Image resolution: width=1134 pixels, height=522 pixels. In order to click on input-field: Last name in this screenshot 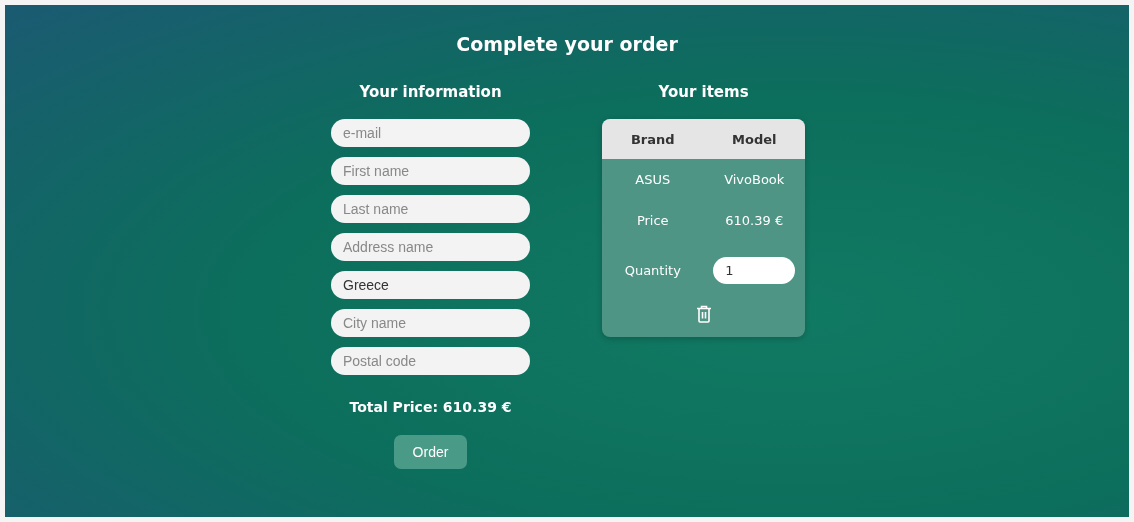, I will do `click(430, 209)`.